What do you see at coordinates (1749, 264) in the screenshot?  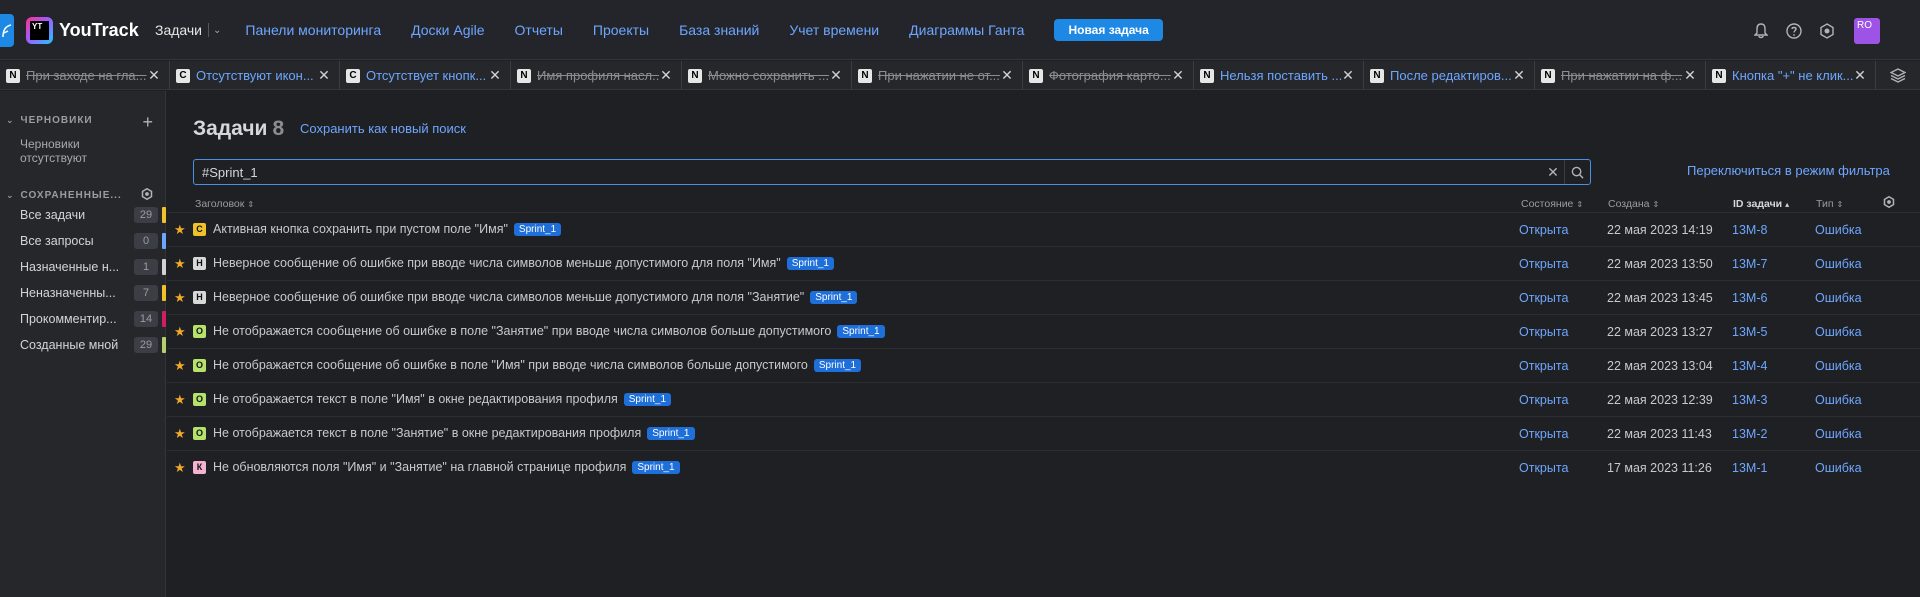 I see `issue-id: 13M-7` at bounding box center [1749, 264].